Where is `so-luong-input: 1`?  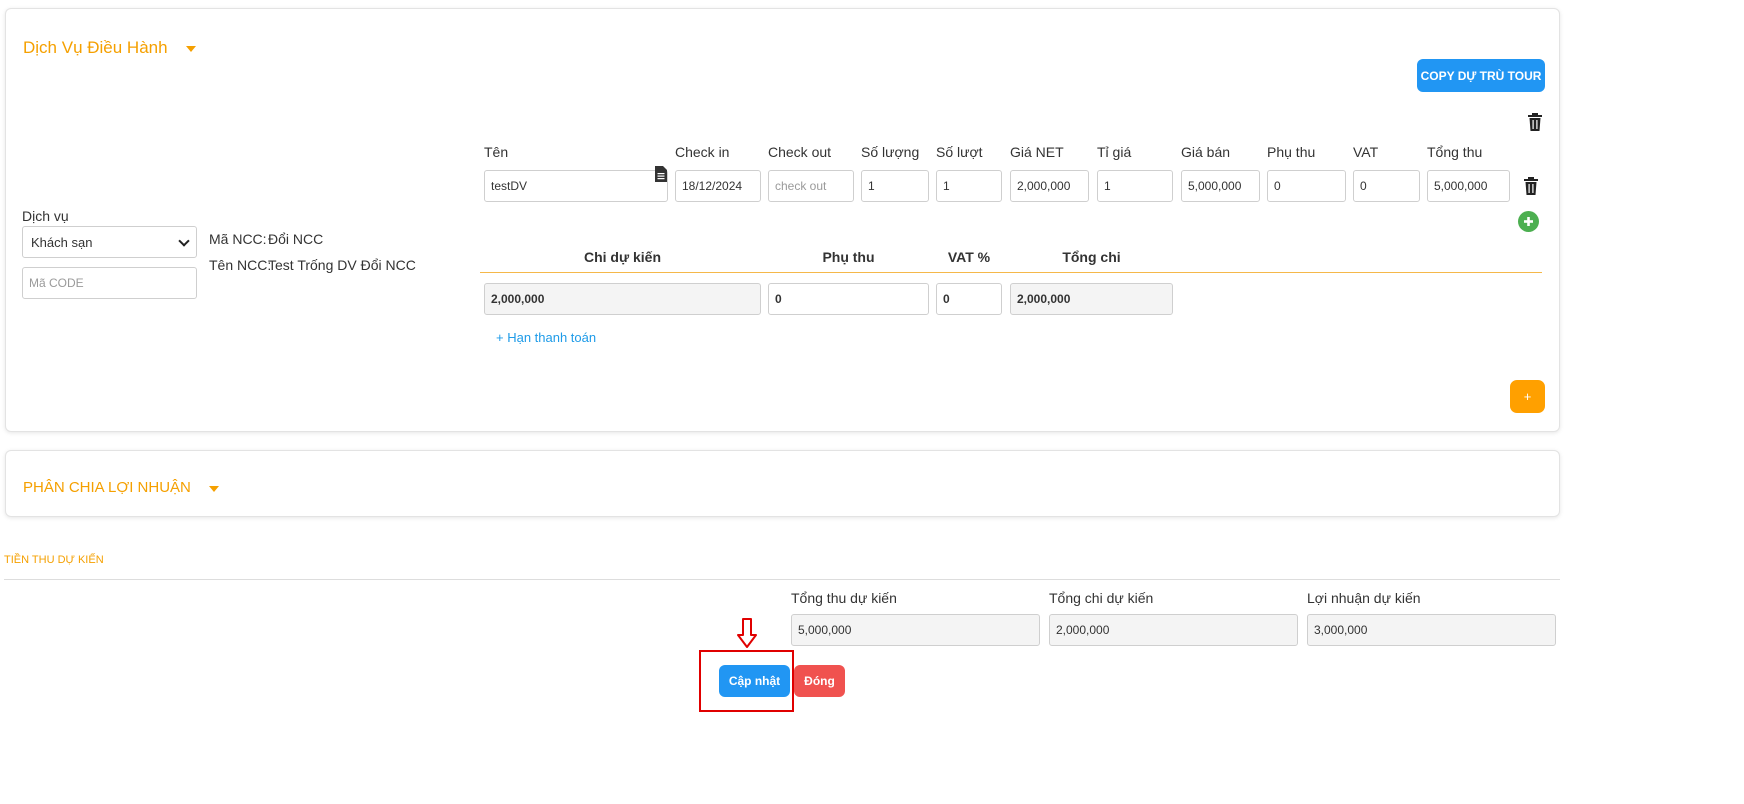 so-luong-input: 1 is located at coordinates (895, 186).